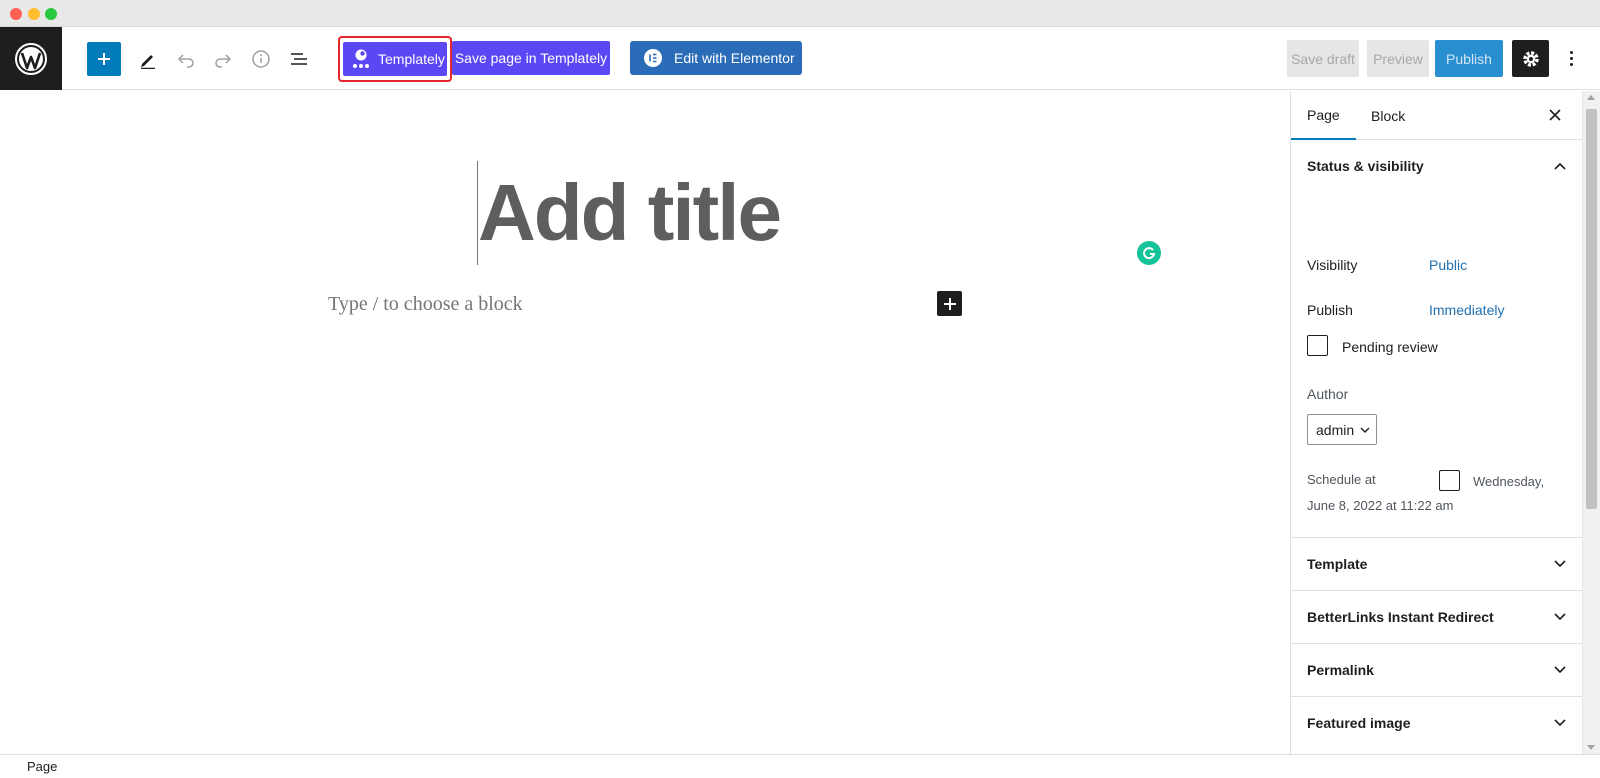 The width and height of the screenshot is (1600, 778). I want to click on grammarly-button, so click(1149, 253).